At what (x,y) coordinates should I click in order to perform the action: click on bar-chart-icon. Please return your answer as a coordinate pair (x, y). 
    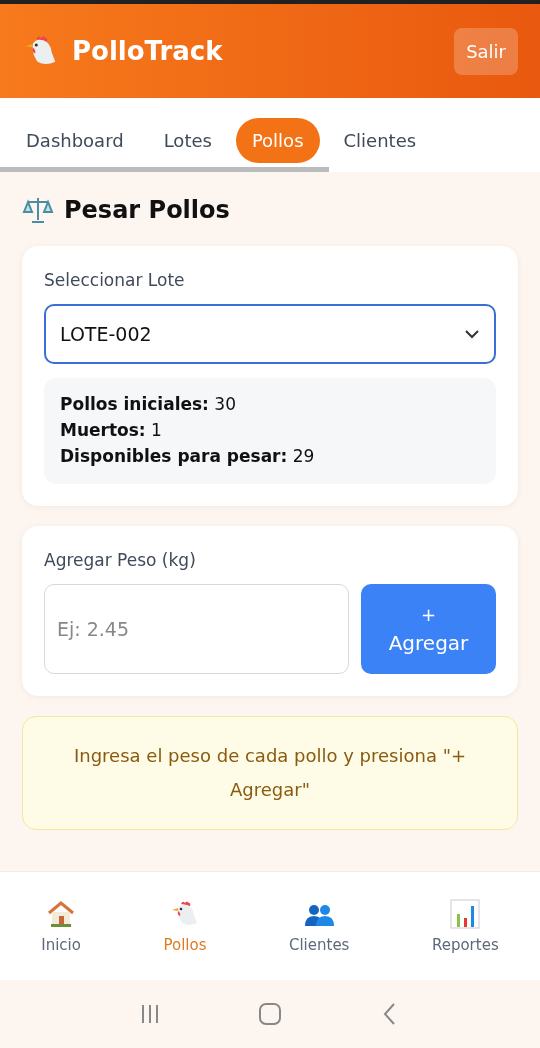
    Looking at the image, I should click on (465, 914).